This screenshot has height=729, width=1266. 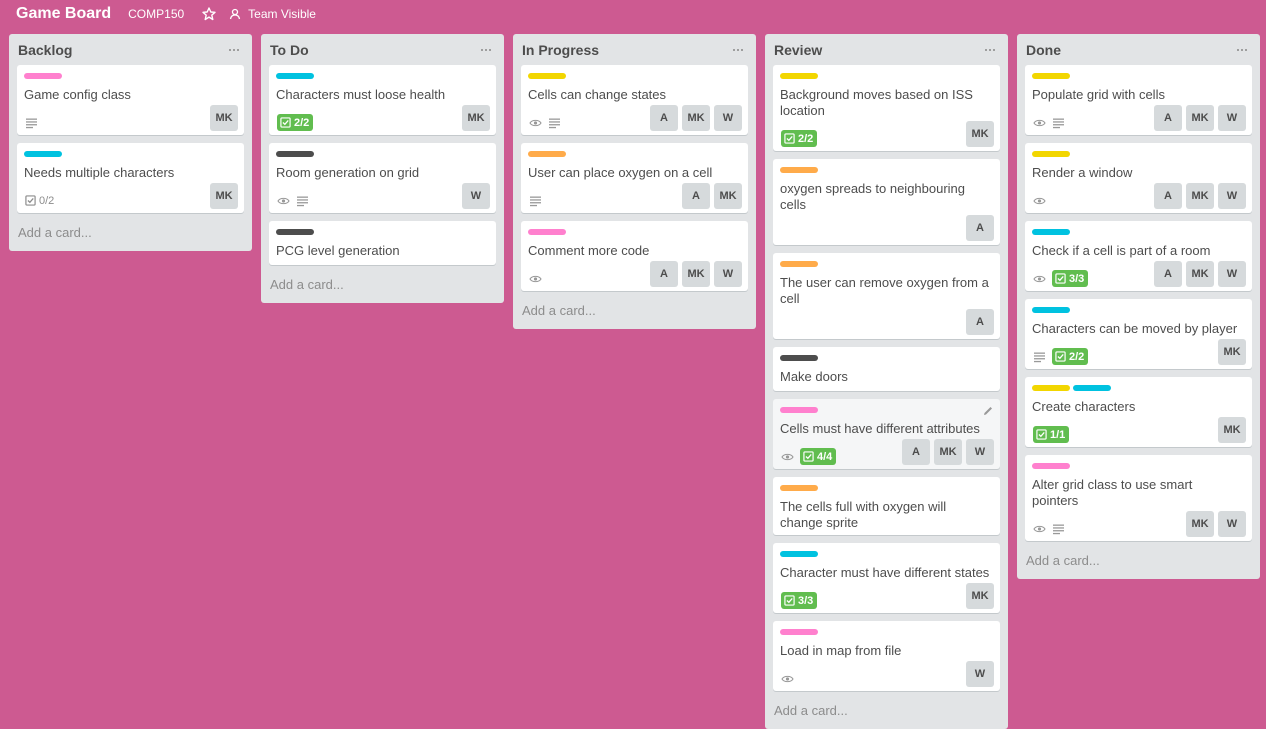 I want to click on card-members: W, so click(x=980, y=674).